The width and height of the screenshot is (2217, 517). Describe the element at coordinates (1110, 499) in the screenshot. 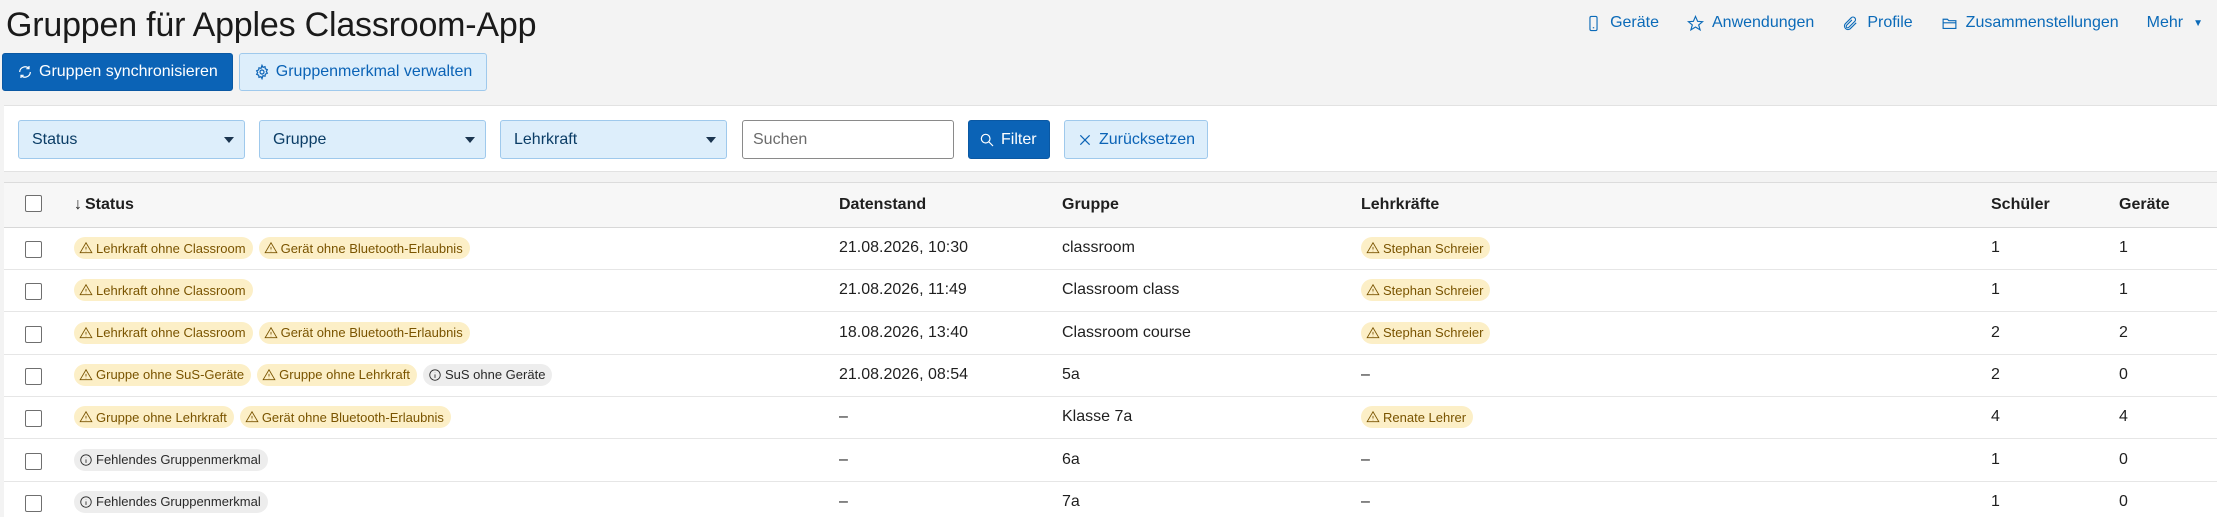

I see `table-row: Fehlendes Gruppenmerkmal – 7a – 1 0` at that location.